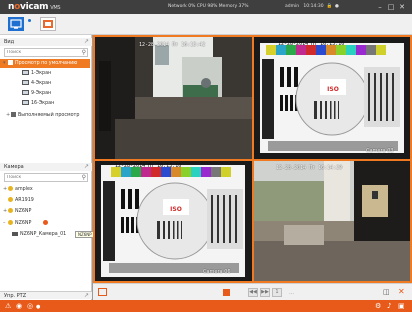 This screenshot has height=312, width=412. I want to click on app-logo: novicam VMS, so click(34, 7).